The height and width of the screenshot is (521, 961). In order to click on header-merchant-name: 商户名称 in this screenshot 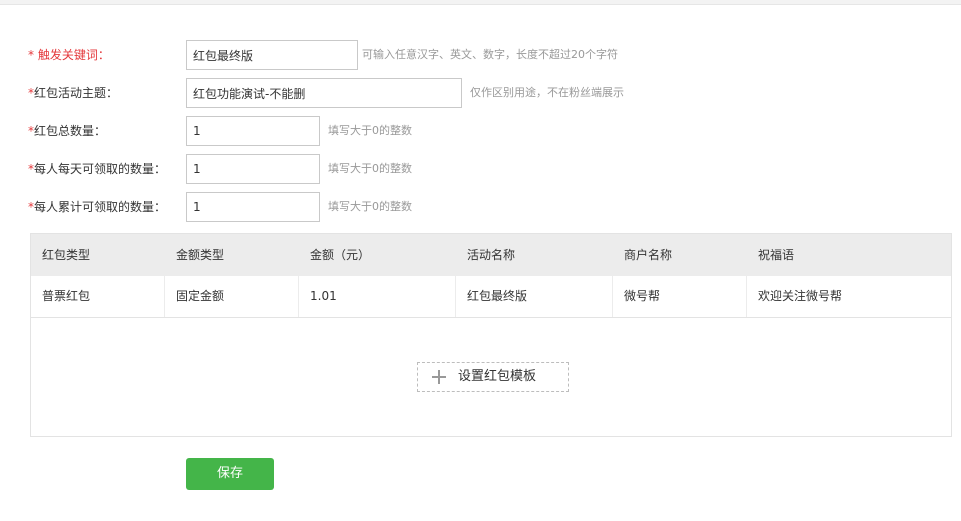, I will do `click(648, 255)`.